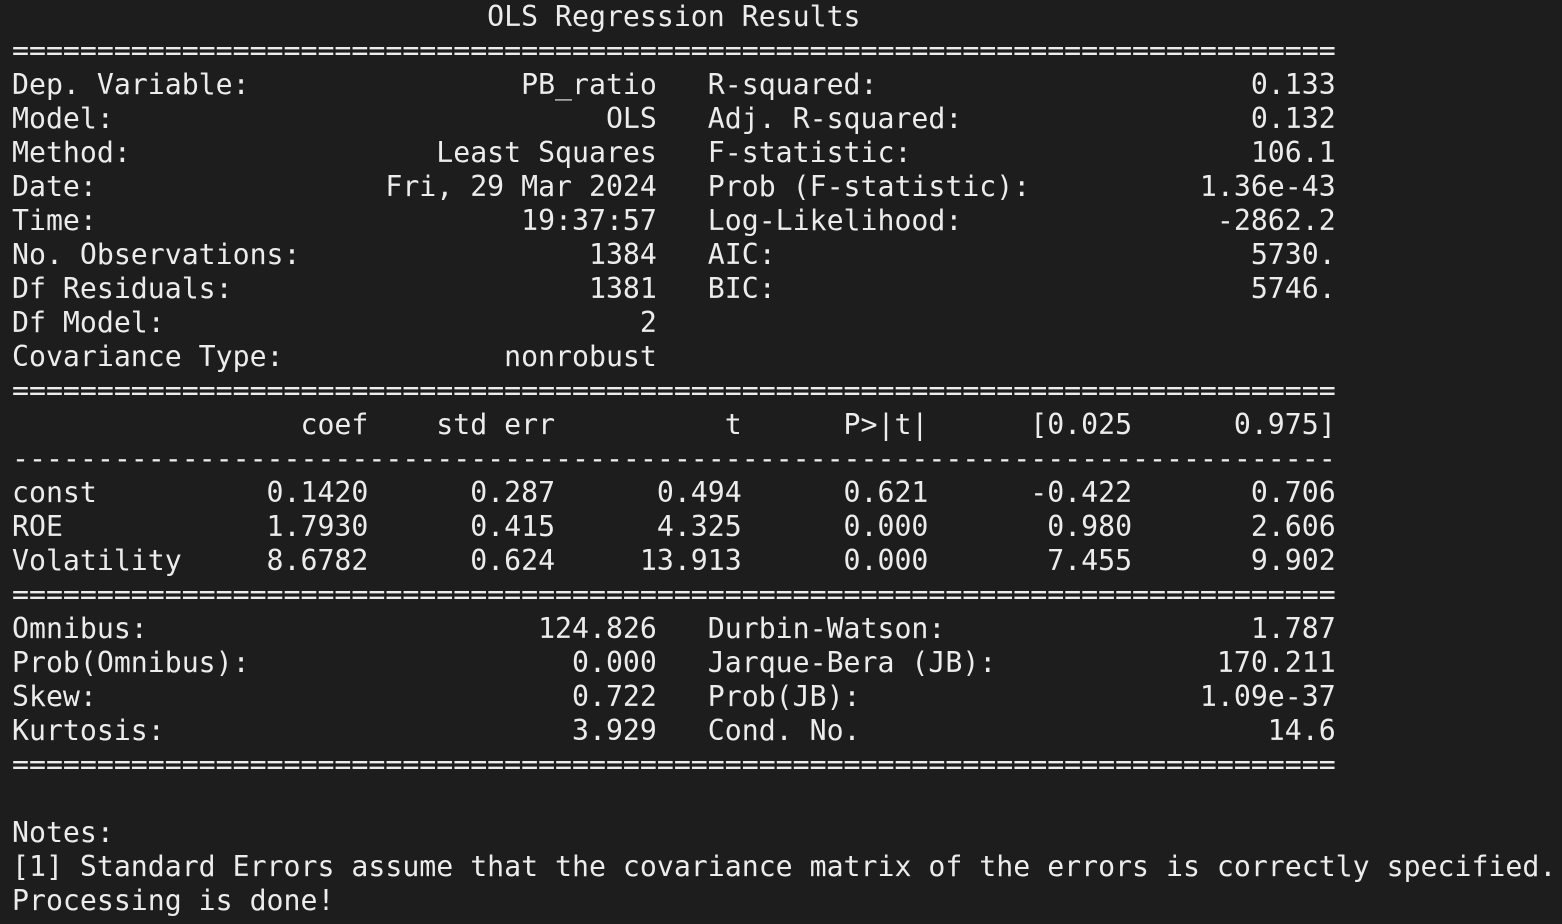 This screenshot has height=924, width=1562. Describe the element at coordinates (674, 628) in the screenshot. I see `diagnostic-row: Omnibus: 124.826 Durbin-Watson: 1.787` at that location.